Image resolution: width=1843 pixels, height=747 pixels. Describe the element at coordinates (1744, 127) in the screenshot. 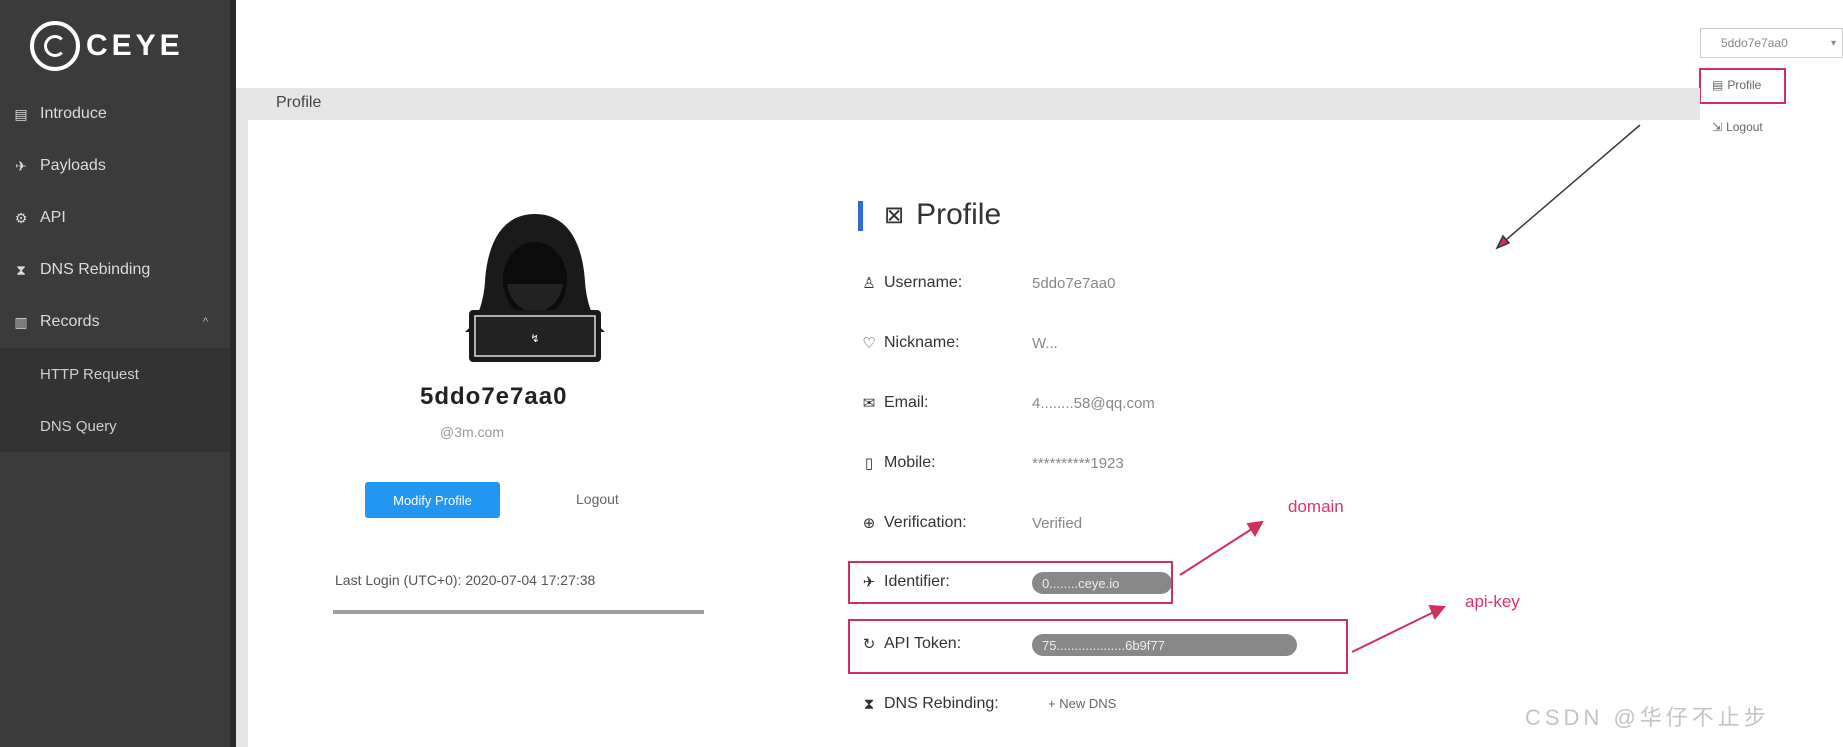

I see `menu-item-label: Logout` at that location.